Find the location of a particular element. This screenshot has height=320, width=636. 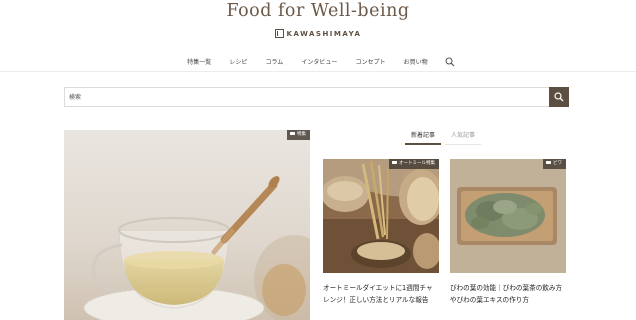

nav-item-interview: インタビュー is located at coordinates (319, 61).